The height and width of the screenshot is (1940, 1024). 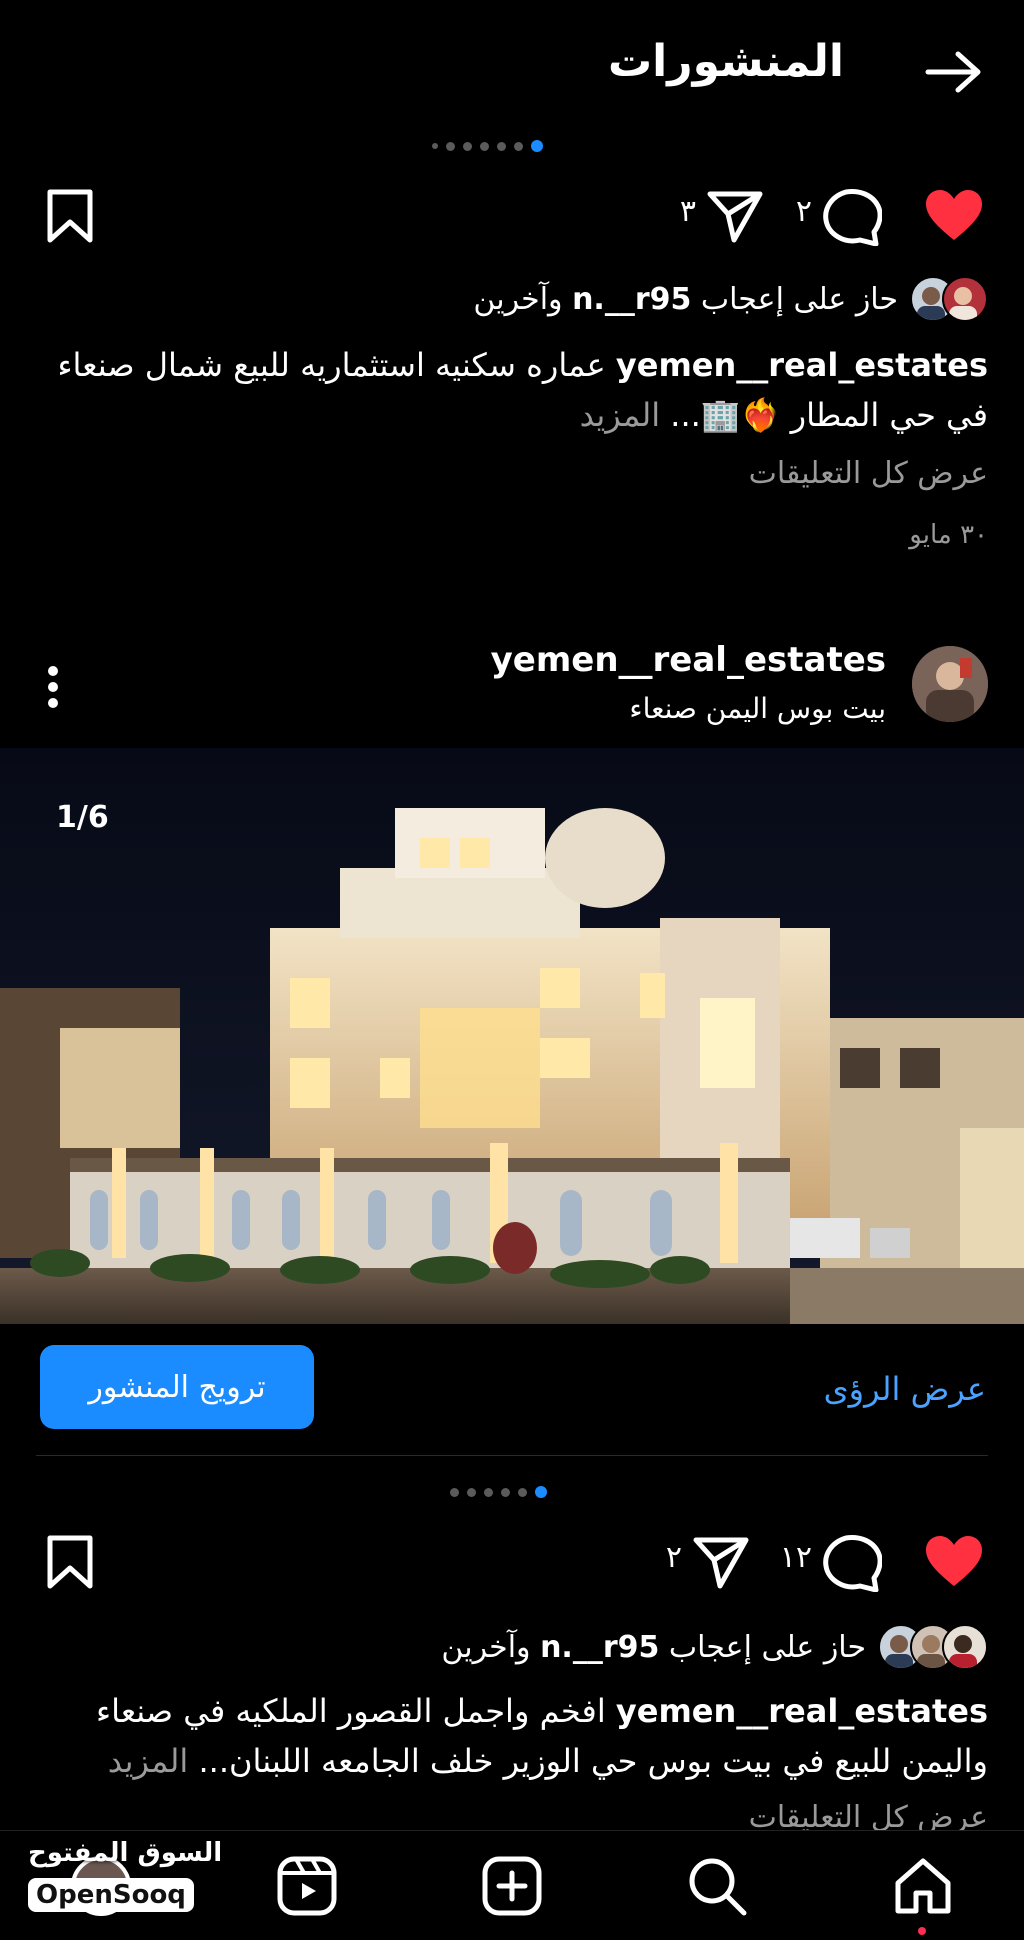 What do you see at coordinates (803, 211) in the screenshot?
I see `comment-count: ٢` at bounding box center [803, 211].